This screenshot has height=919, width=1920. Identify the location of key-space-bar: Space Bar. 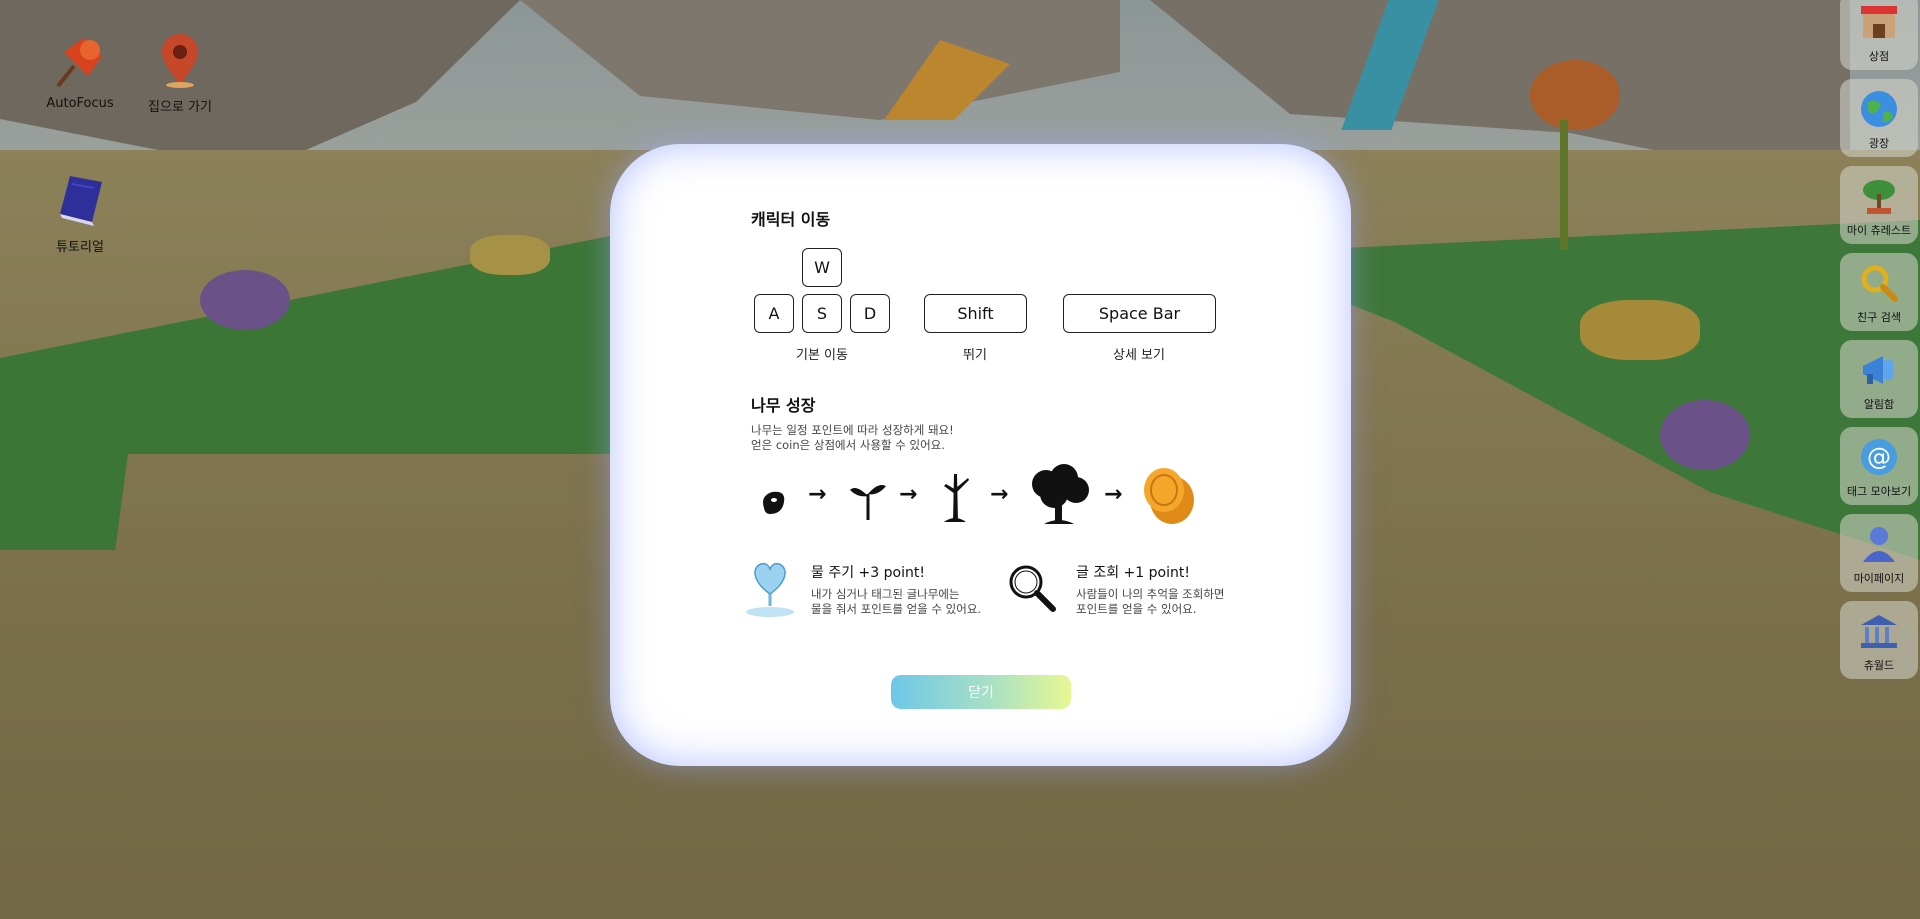
(1139, 313).